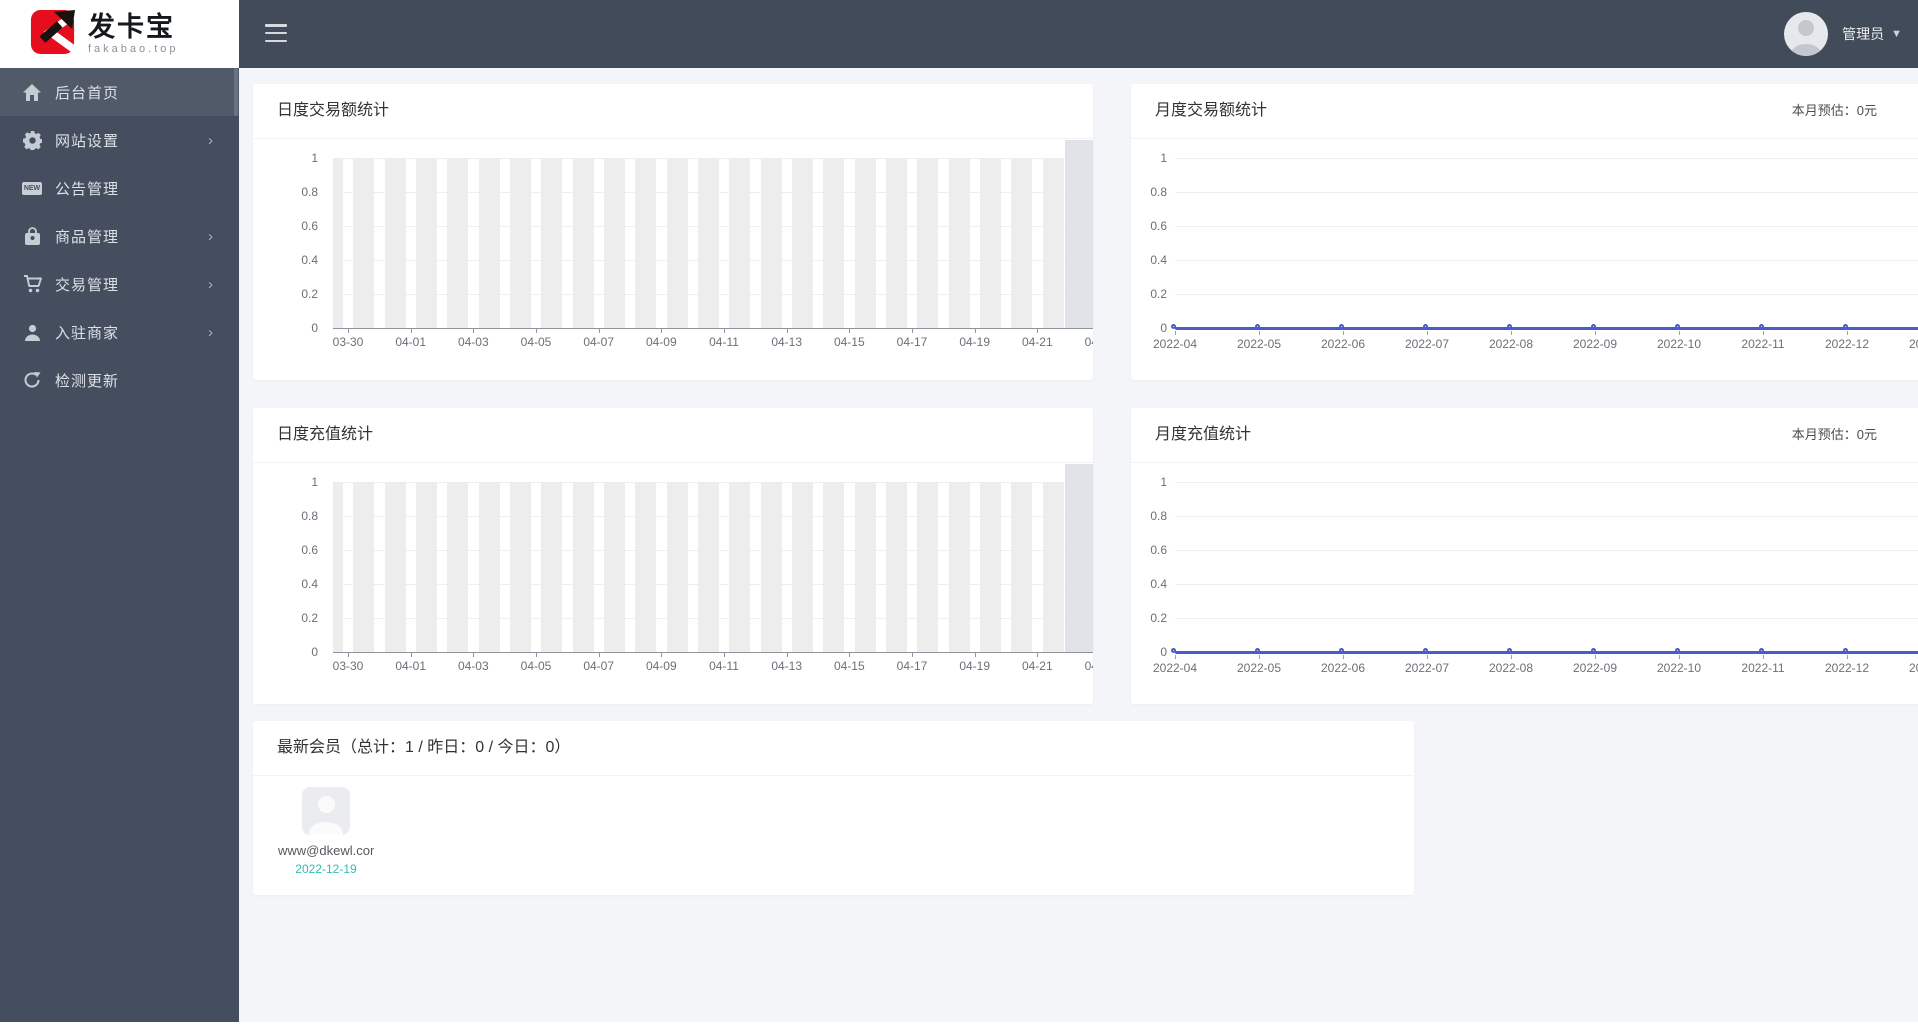 The height and width of the screenshot is (1028, 1918). What do you see at coordinates (661, 342) in the screenshot?
I see `x-axis-tick-label: 04-09` at bounding box center [661, 342].